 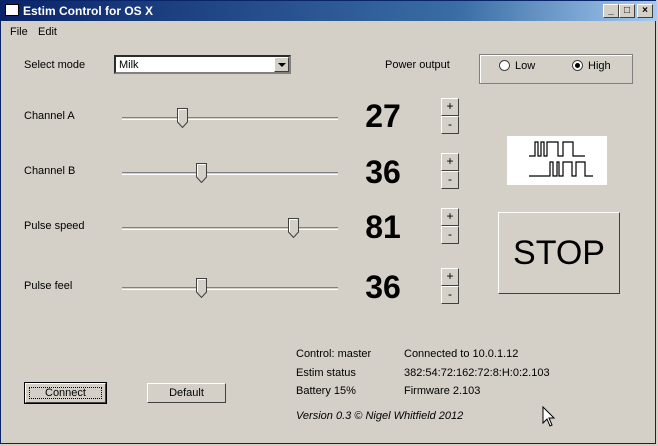 What do you see at coordinates (202, 64) in the screenshot?
I see `mode-select: Milk` at bounding box center [202, 64].